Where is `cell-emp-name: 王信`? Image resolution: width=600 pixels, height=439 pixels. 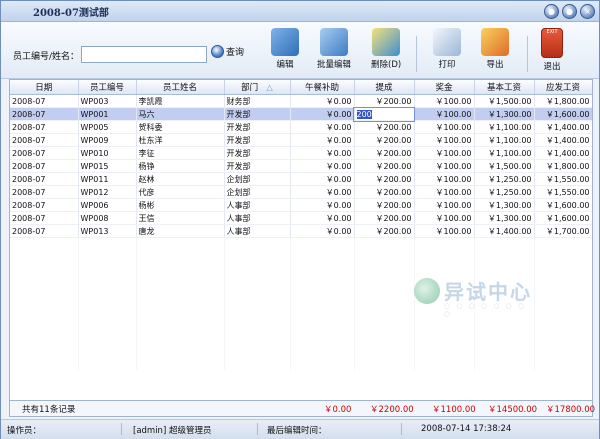 cell-emp-name: 王信 is located at coordinates (180, 218).